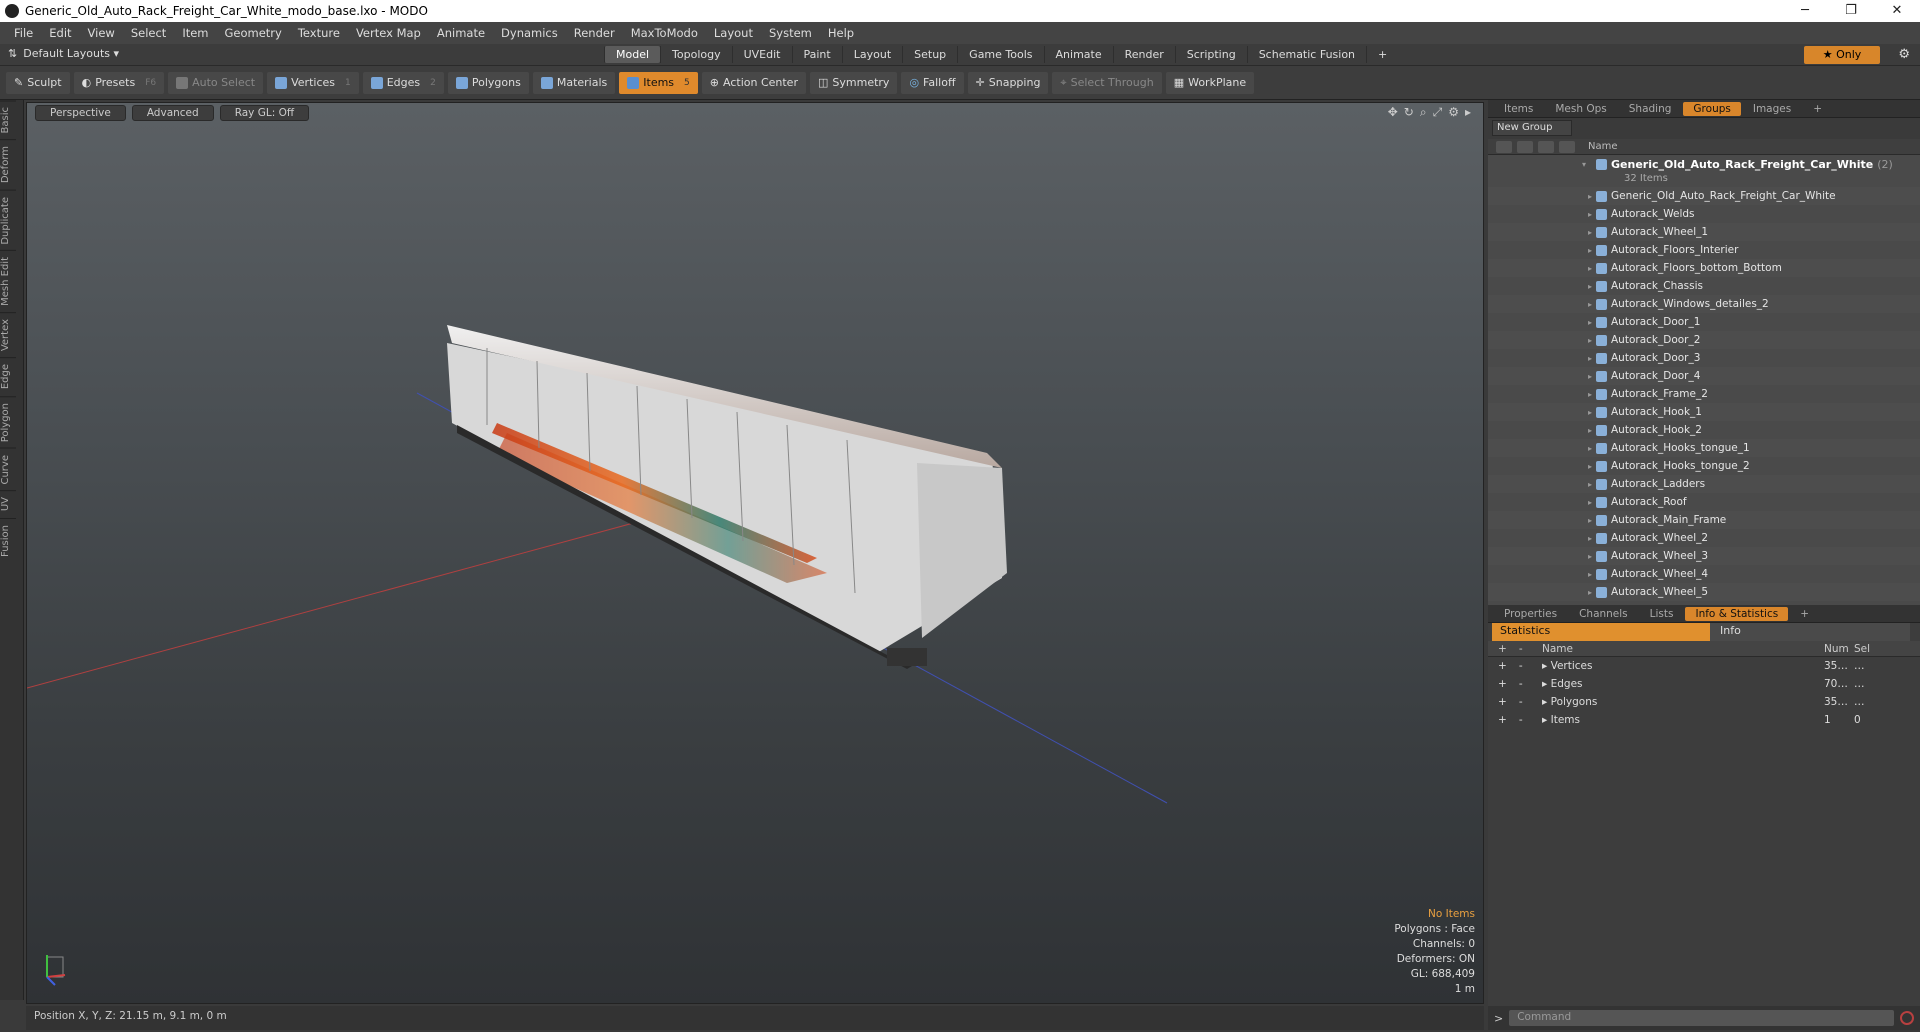  I want to click on menu-file: File, so click(23, 33).